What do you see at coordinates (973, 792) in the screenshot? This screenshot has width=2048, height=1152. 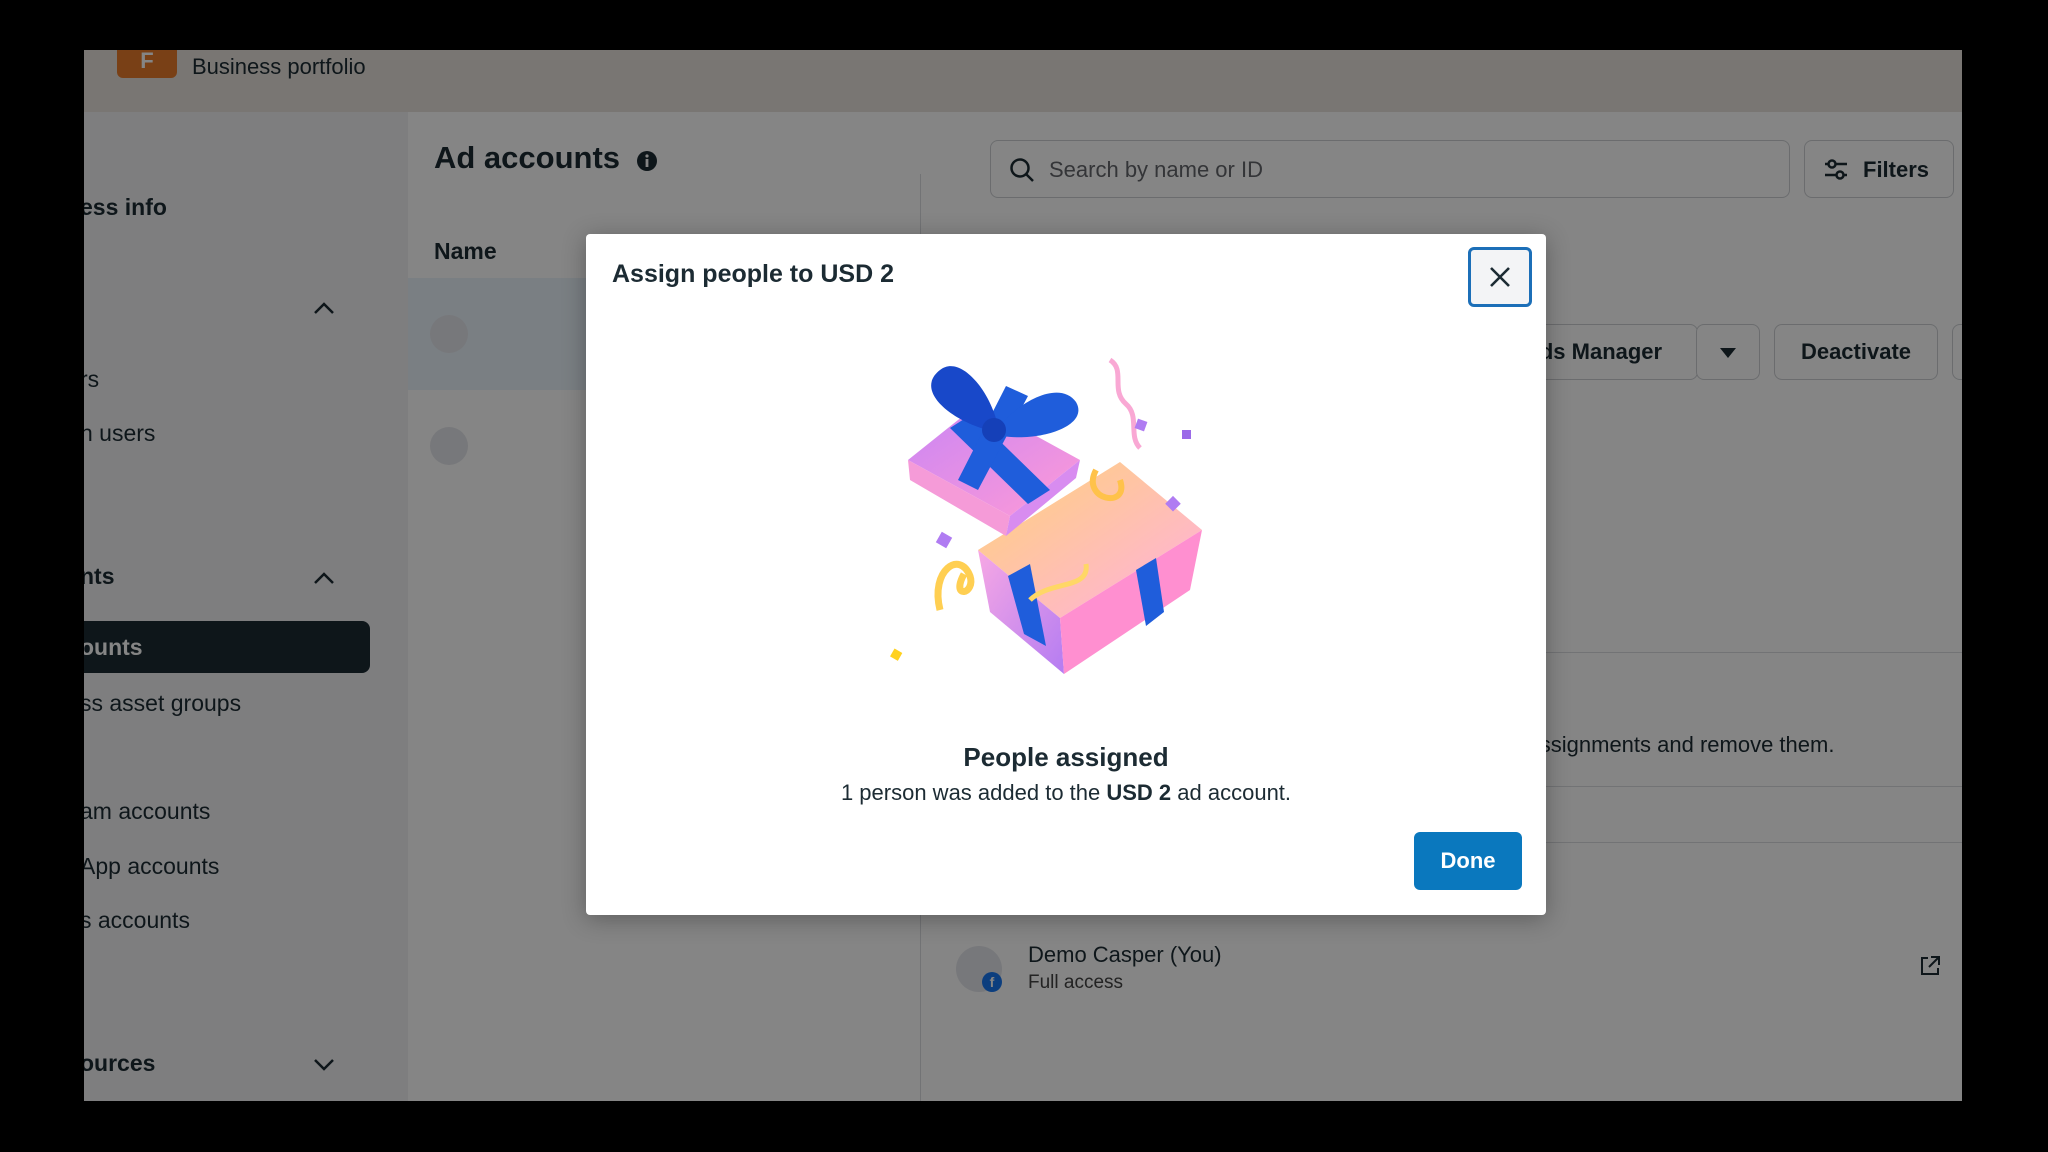 I see `result-message-start: 1 person was added to the` at bounding box center [973, 792].